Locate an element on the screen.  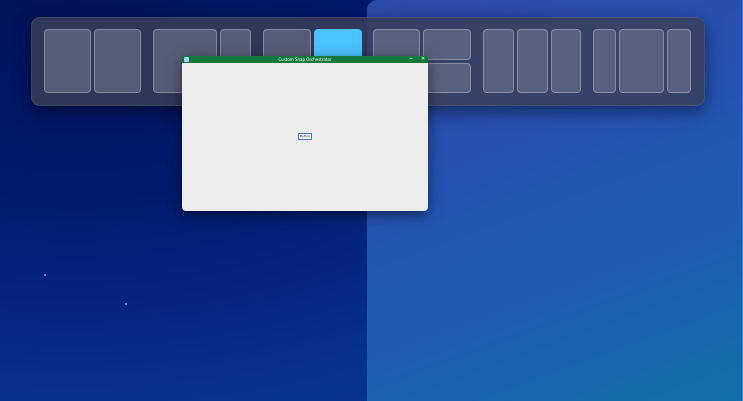
window-title: Custom Snap Orchestrator is located at coordinates (305, 59).